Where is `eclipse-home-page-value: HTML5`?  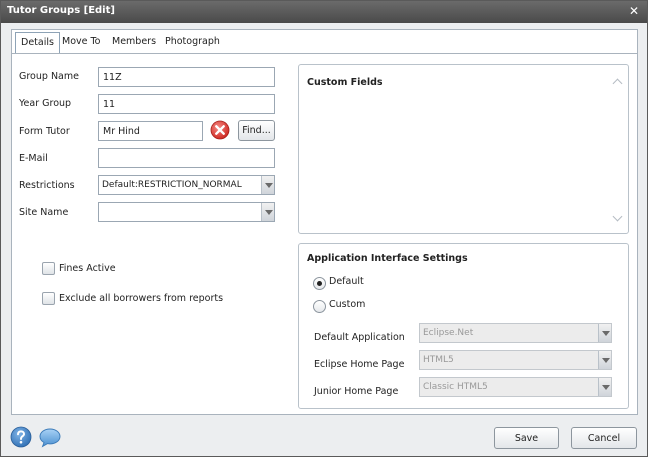
eclipse-home-page-value: HTML5 is located at coordinates (438, 360).